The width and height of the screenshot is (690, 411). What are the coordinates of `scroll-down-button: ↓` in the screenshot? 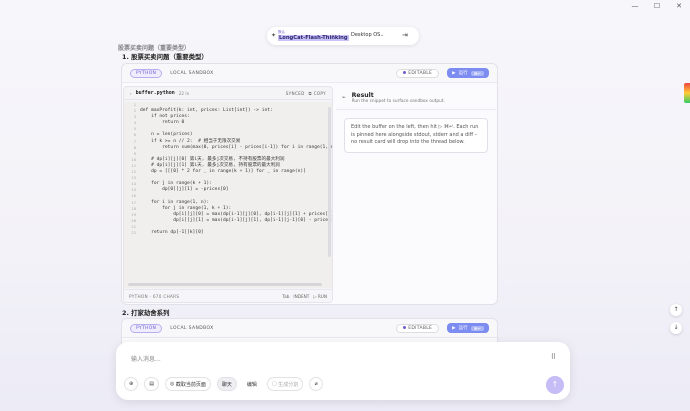 It's located at (676, 328).